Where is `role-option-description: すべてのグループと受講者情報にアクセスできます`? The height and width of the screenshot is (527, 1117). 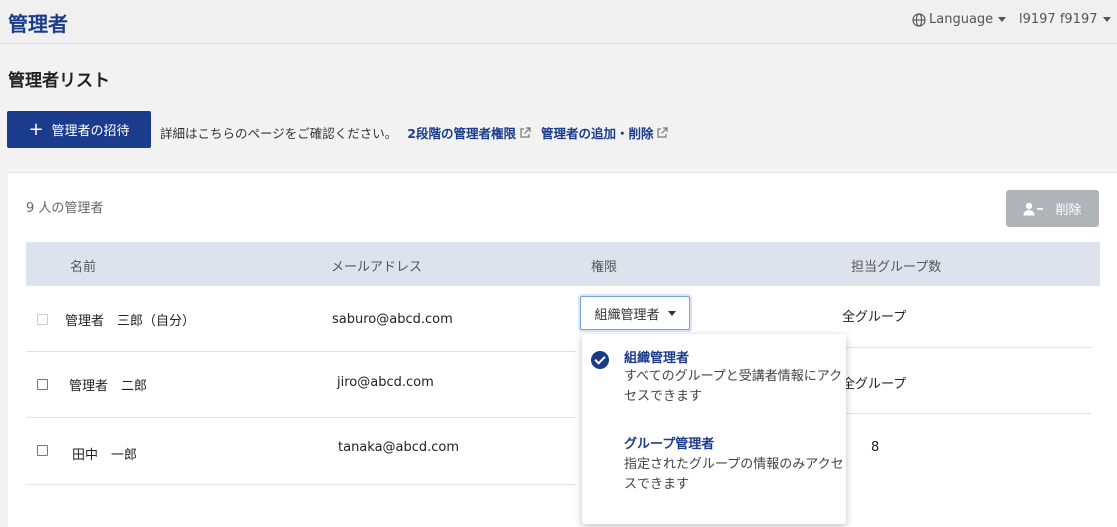 role-option-description: すべてのグループと受講者情報にアクセスできます is located at coordinates (735, 387).